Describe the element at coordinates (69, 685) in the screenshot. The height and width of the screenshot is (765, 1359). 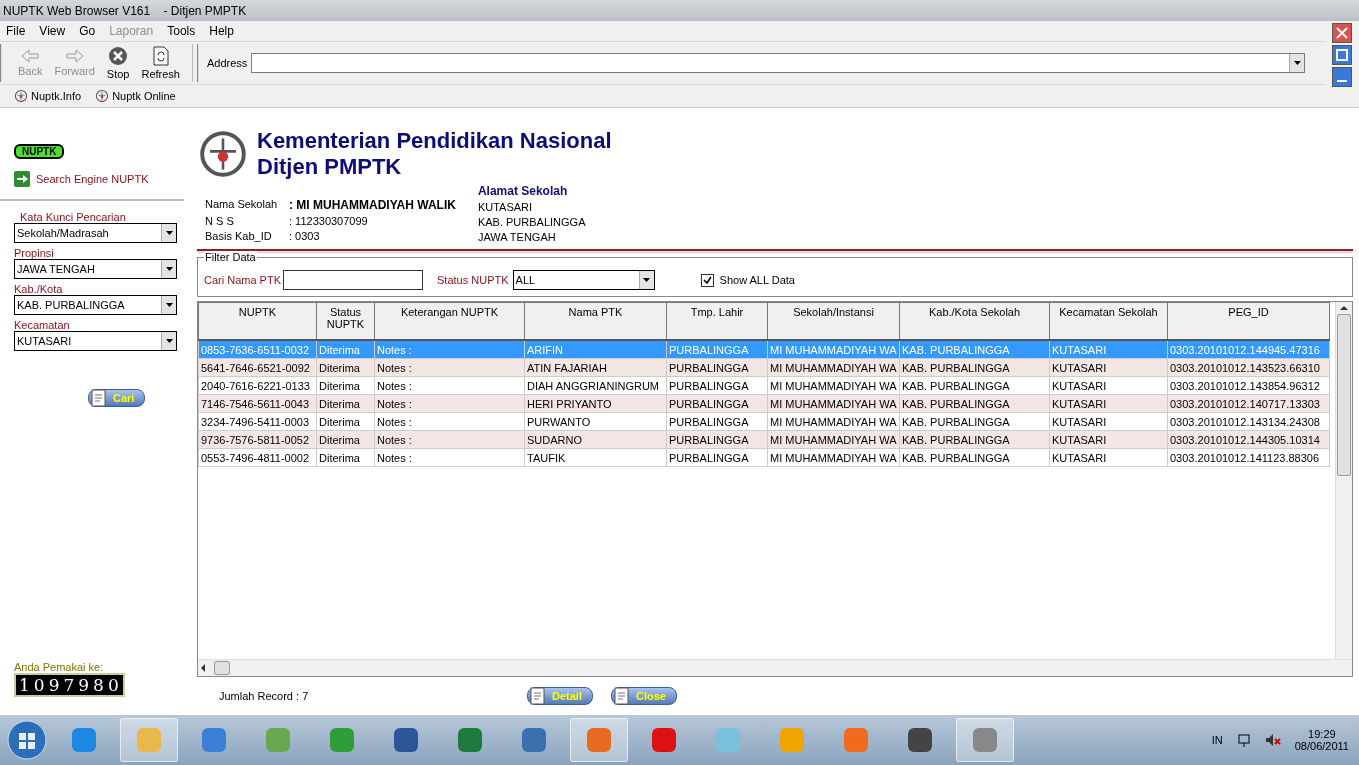
I see `visitor-counter: 1097980` at that location.